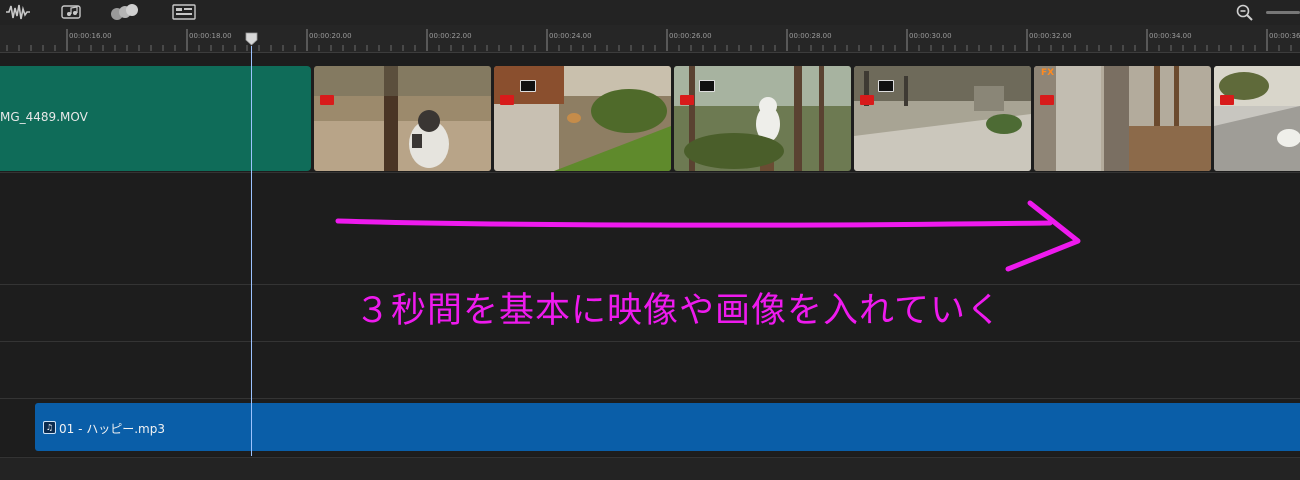  I want to click on ruler-tick-label: 00:00:34.00, so click(1170, 36).